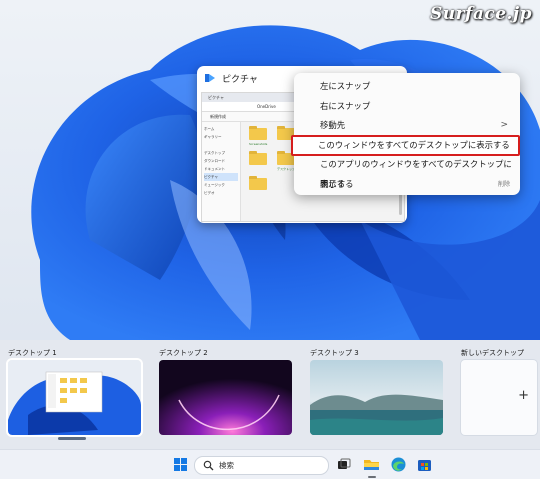 The width and height of the screenshot is (540, 479). I want to click on mini-side-item: デスクトップ, so click(214, 153).